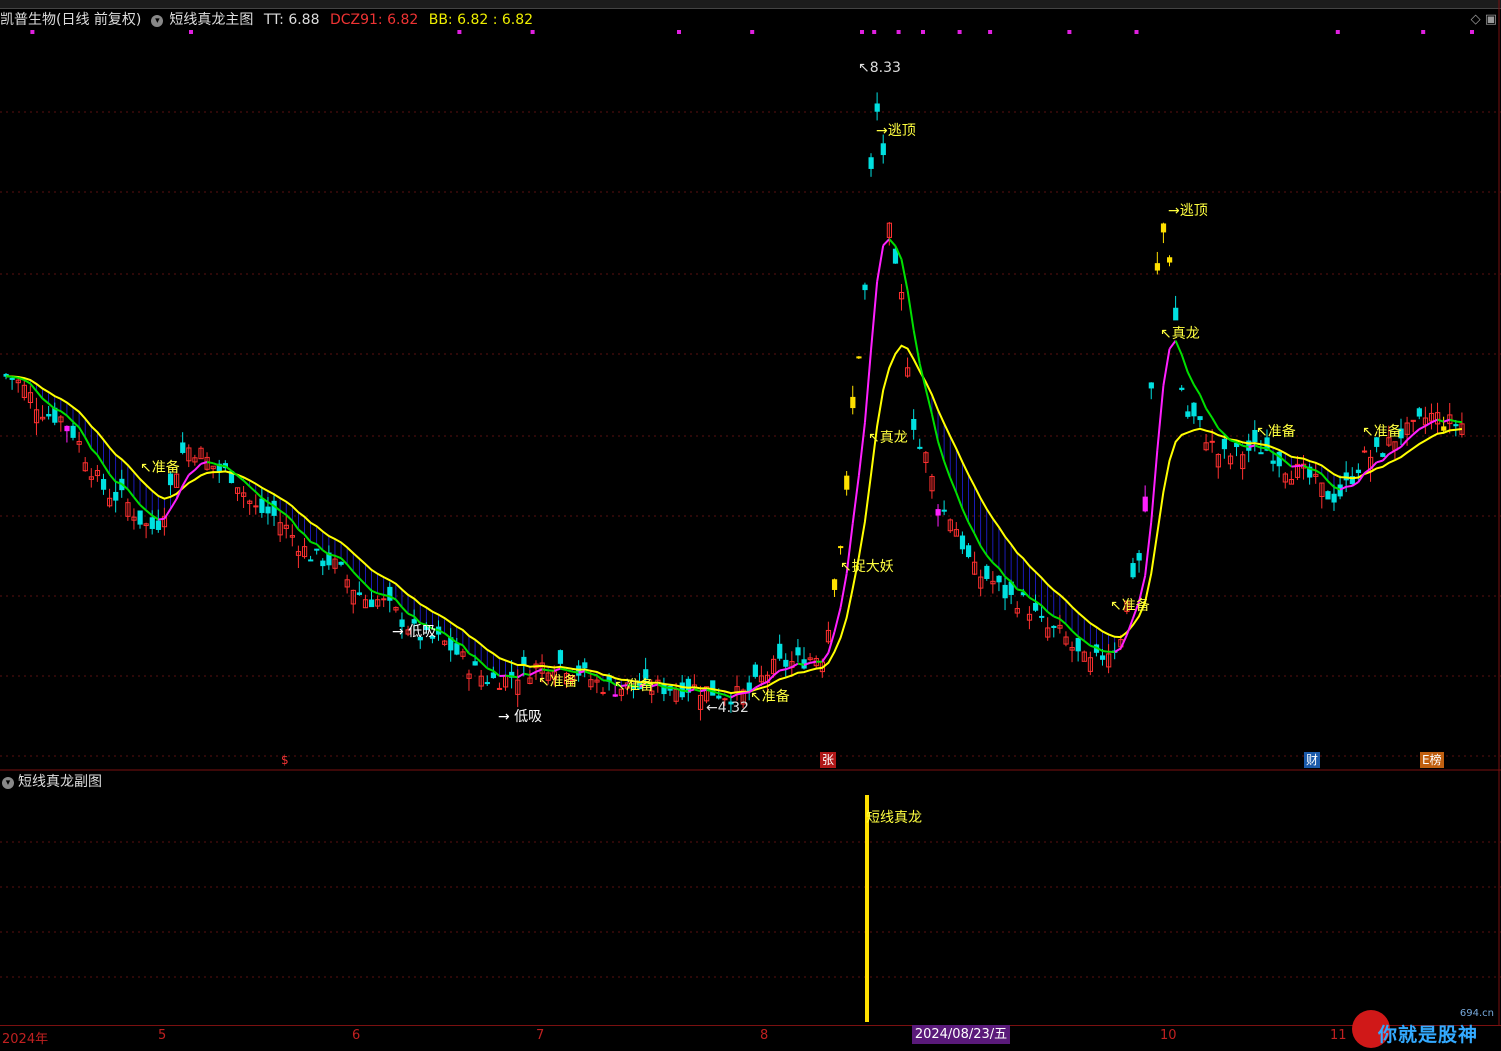  What do you see at coordinates (1432, 760) in the screenshot?
I see `event-badge-ebang: E榜` at bounding box center [1432, 760].